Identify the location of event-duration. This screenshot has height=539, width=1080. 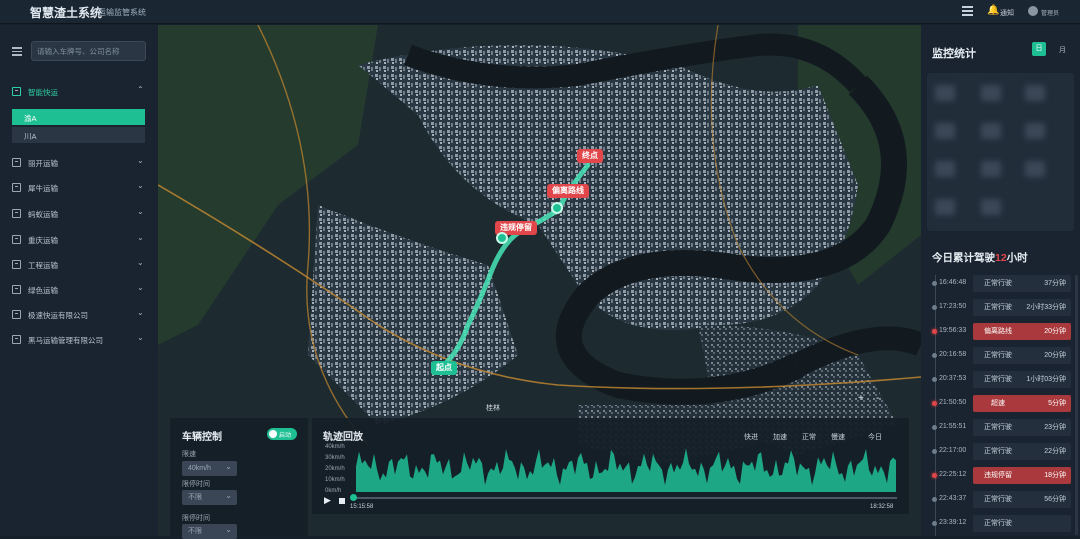
(1048, 523).